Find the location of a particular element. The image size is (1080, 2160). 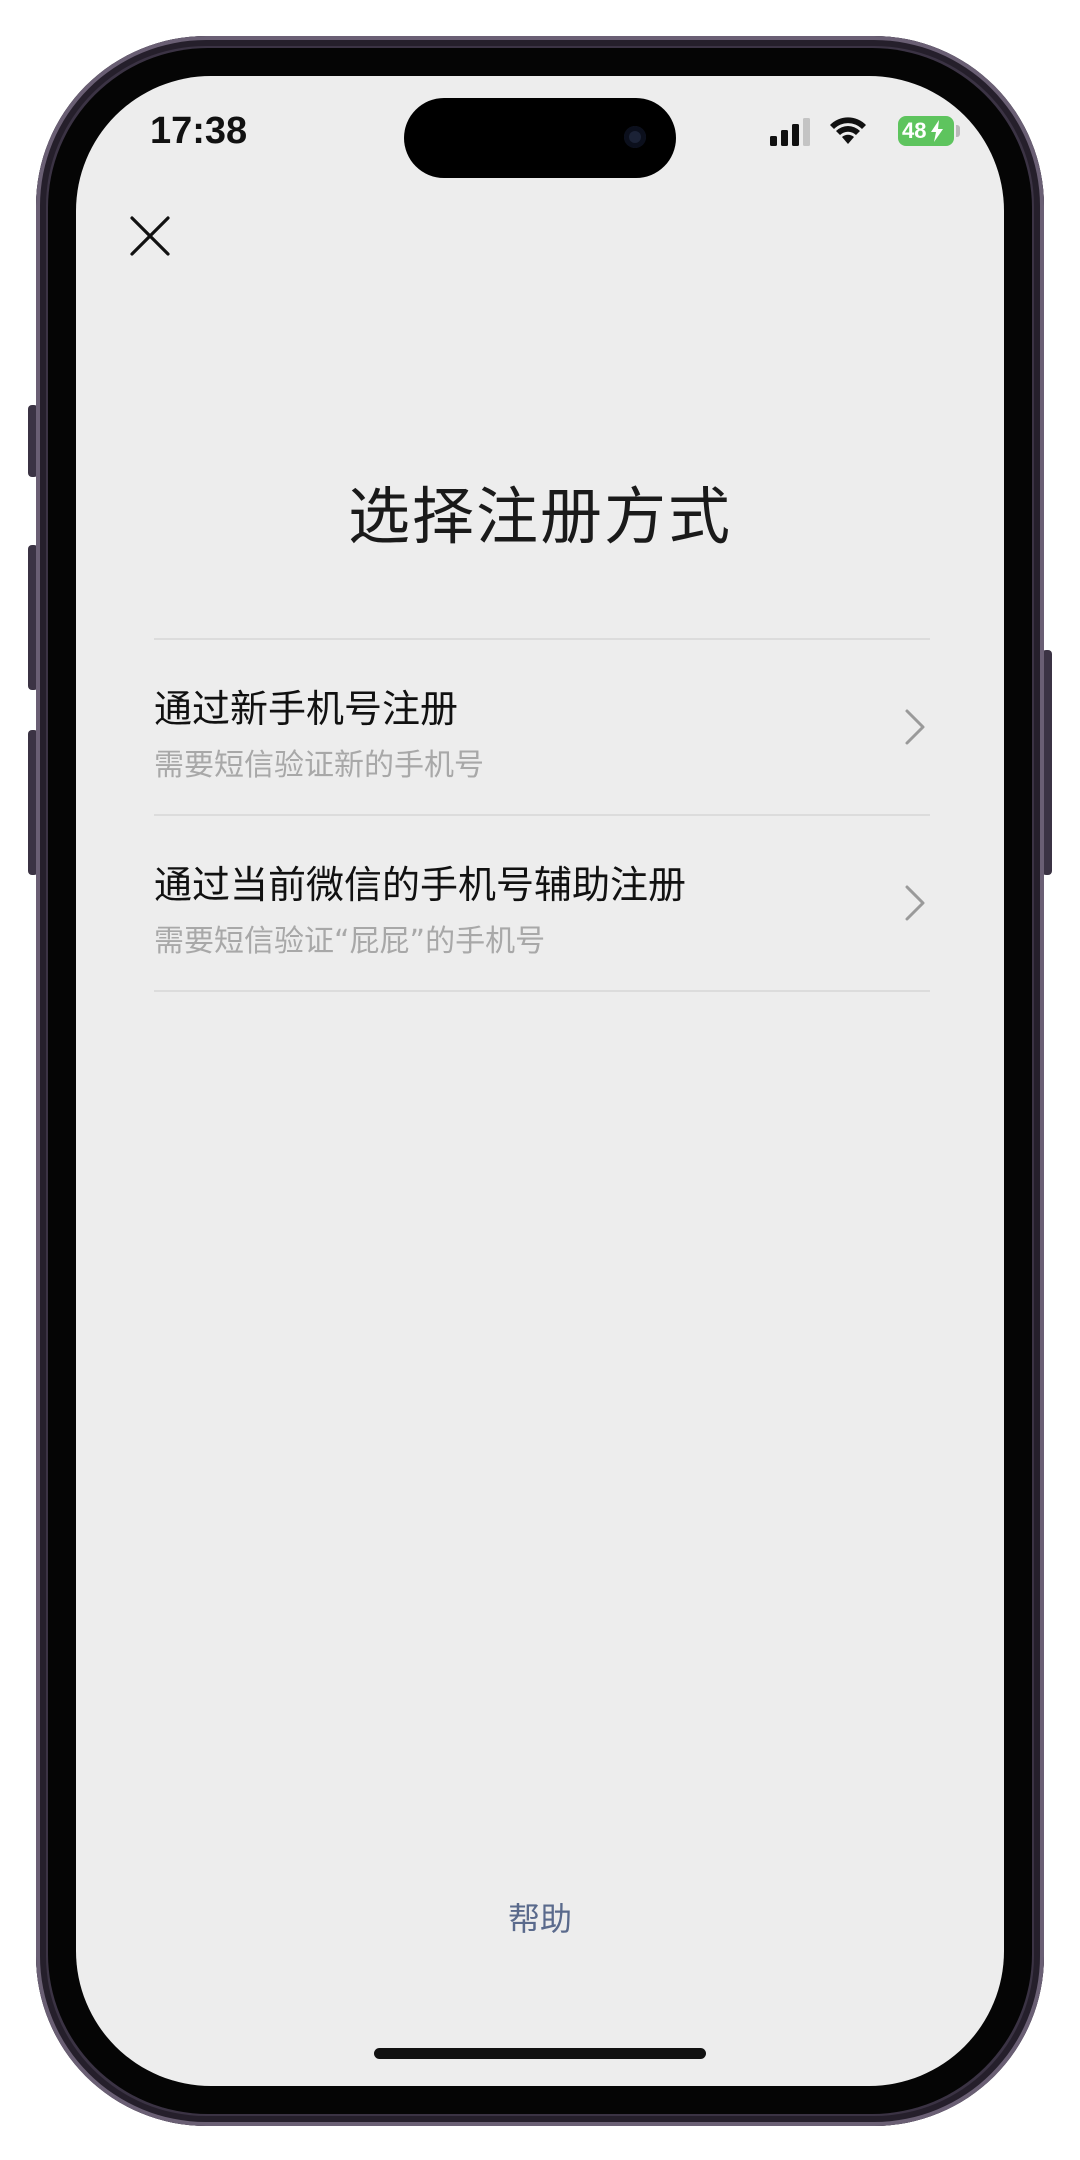

option-assisted-phone: 通过当前微信的手机号辅助注册 需要短信验证“屁屁”的手机号 is located at coordinates (542, 903).